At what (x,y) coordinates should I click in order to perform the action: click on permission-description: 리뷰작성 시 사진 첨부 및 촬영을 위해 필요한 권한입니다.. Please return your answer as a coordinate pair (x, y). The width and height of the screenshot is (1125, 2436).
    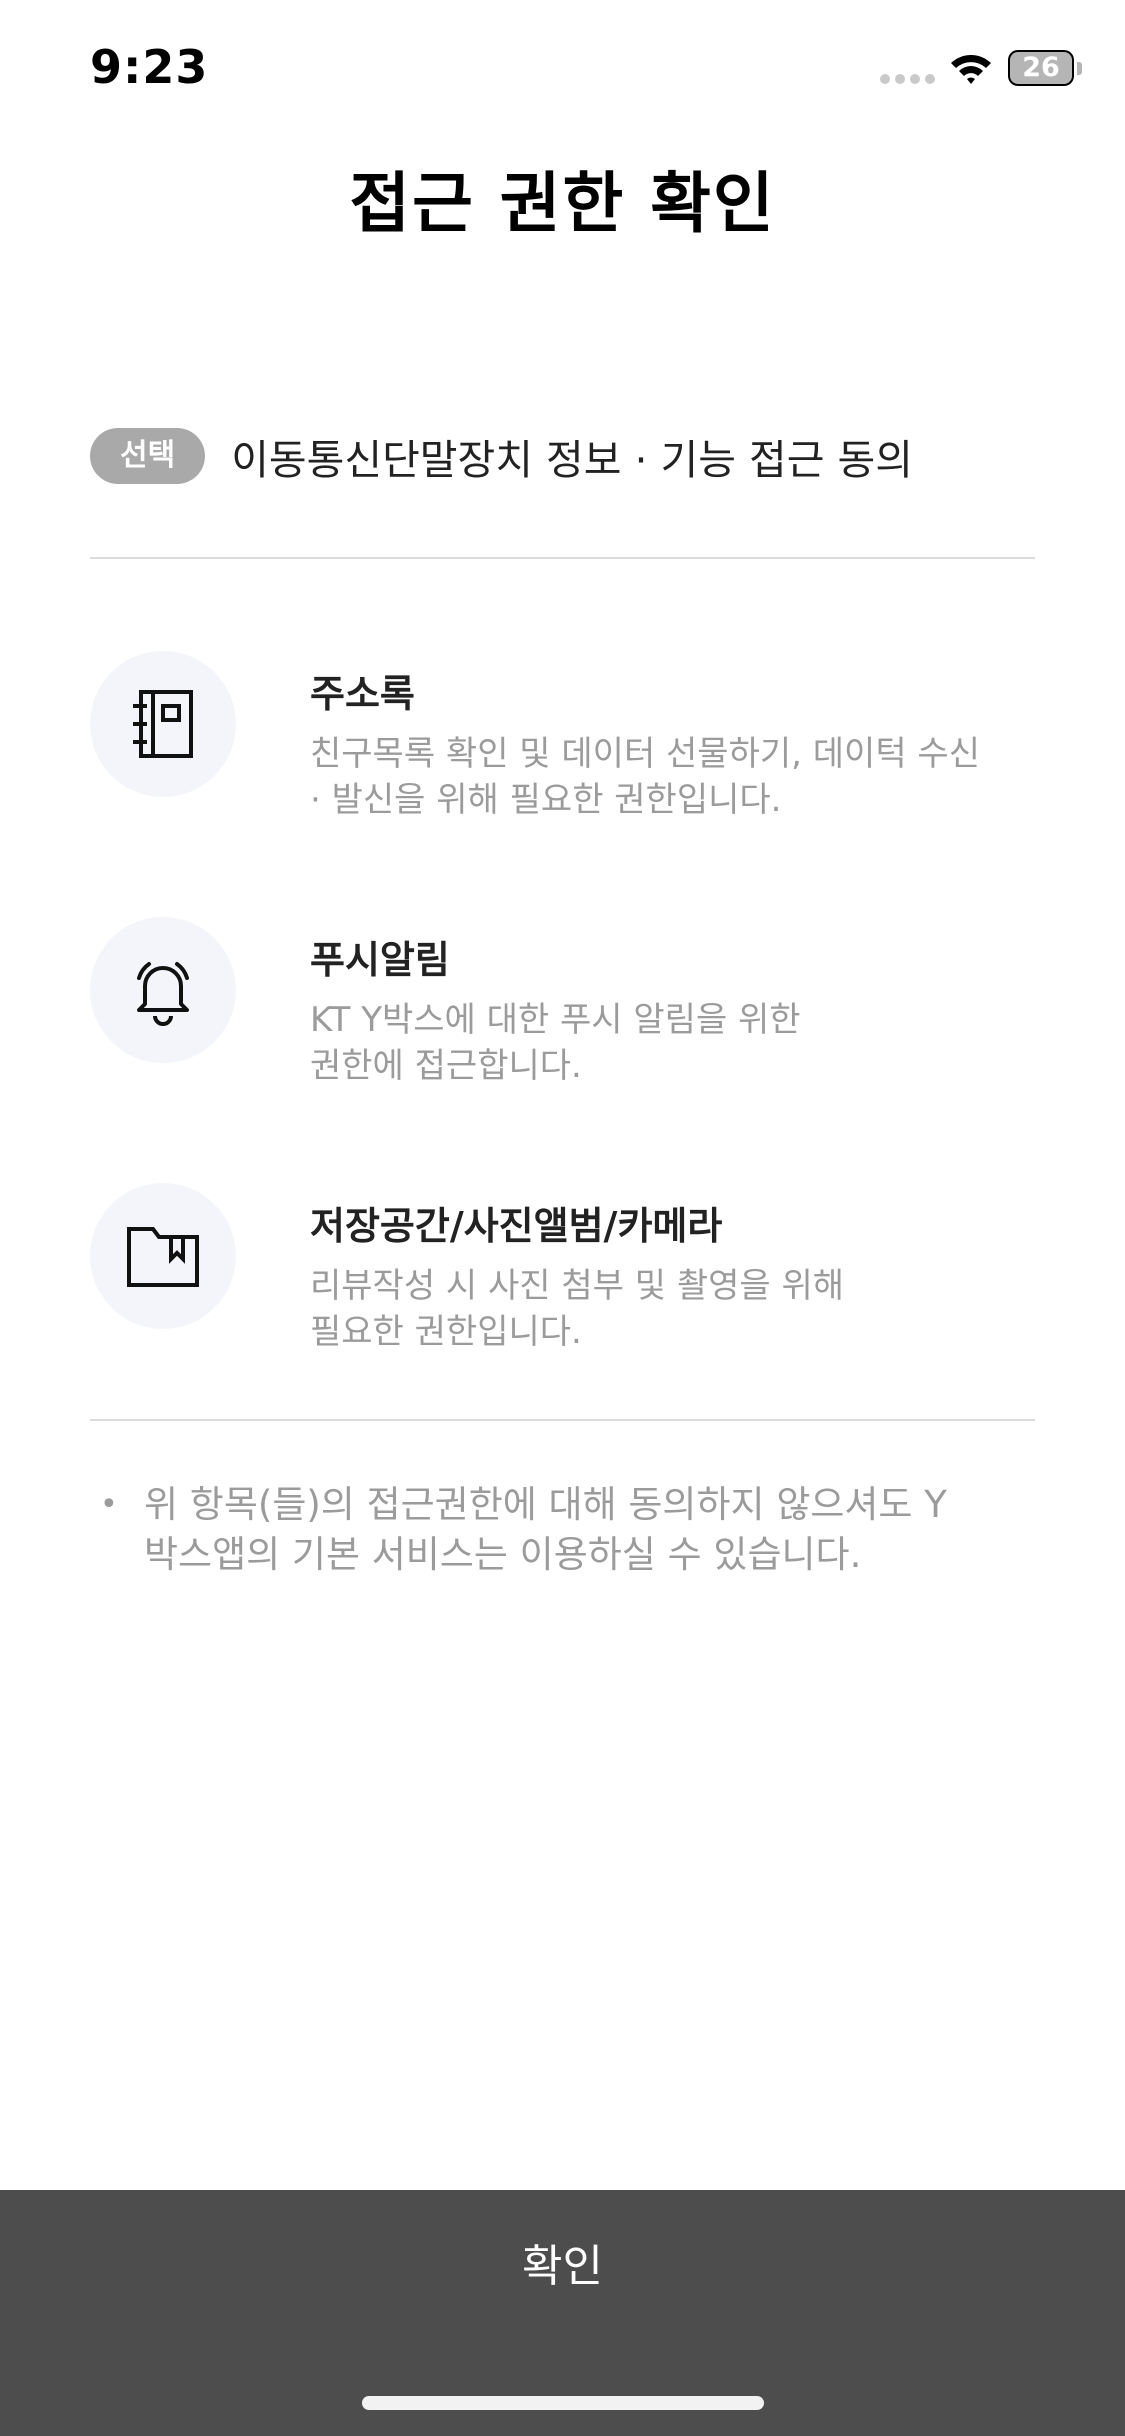
    Looking at the image, I should click on (675, 1309).